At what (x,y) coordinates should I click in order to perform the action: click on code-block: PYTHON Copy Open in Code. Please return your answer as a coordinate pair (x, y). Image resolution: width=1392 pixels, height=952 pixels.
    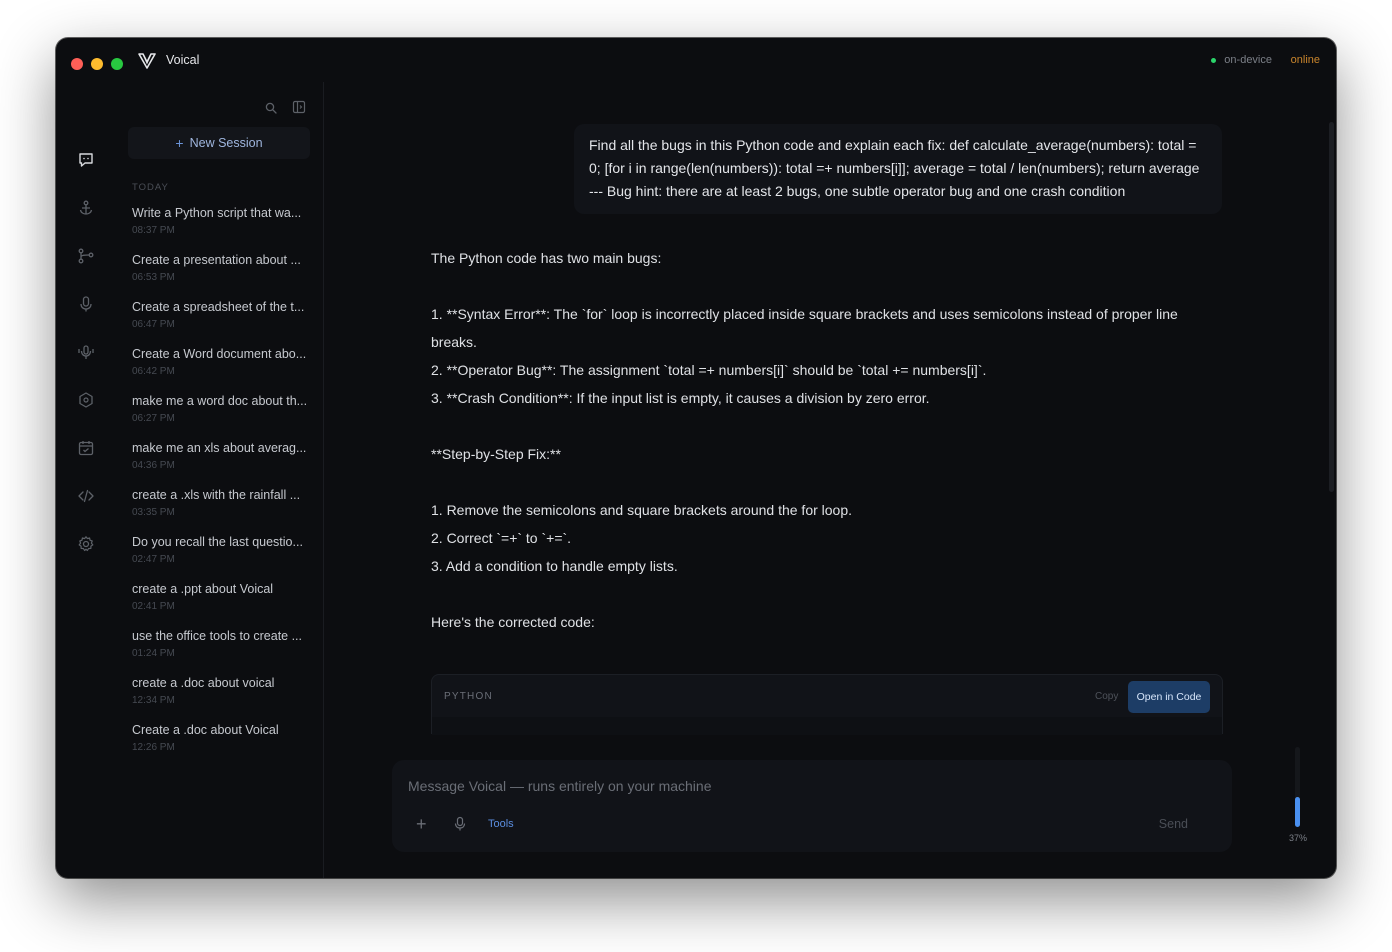
    Looking at the image, I should click on (827, 704).